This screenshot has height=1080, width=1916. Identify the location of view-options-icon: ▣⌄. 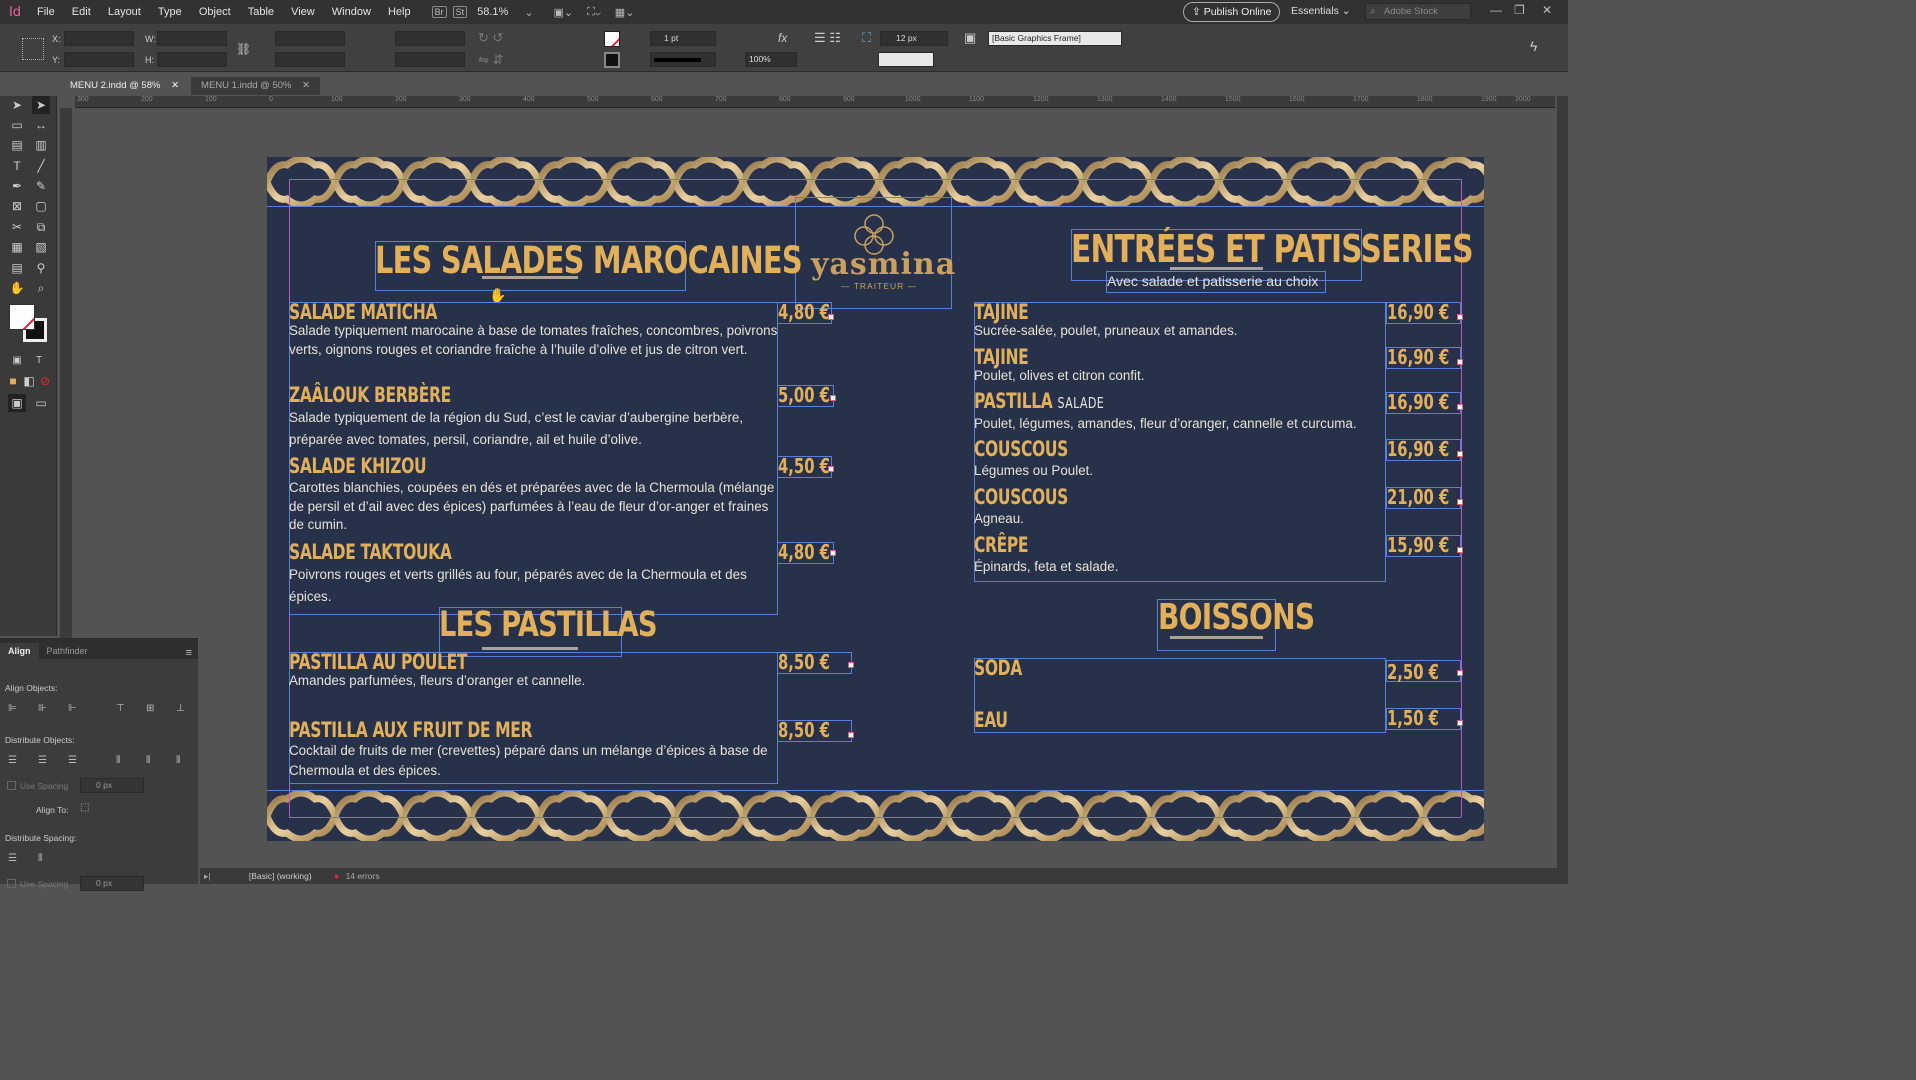
(564, 12).